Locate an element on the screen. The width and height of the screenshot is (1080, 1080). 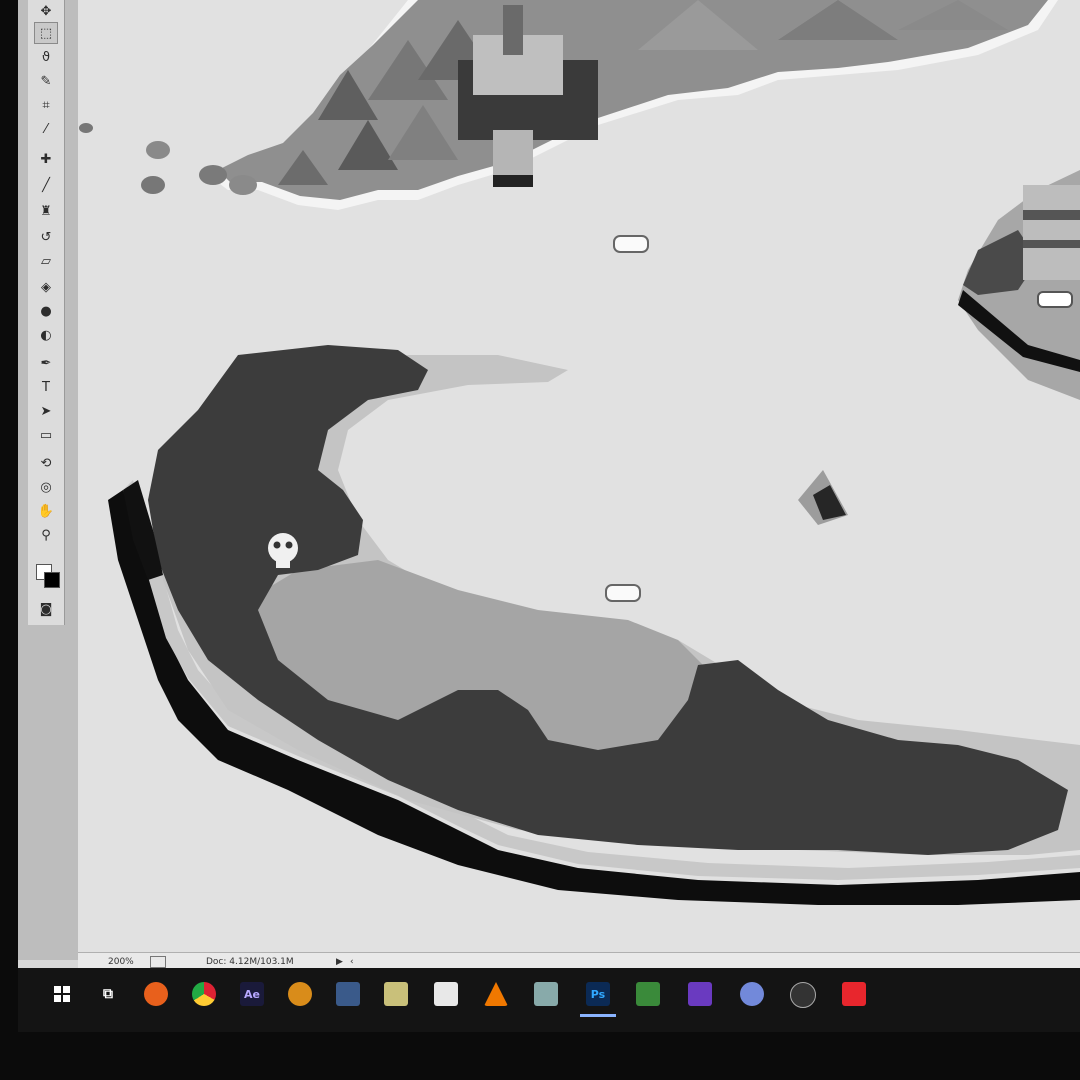
media-app-icon is located at coordinates (348, 994).